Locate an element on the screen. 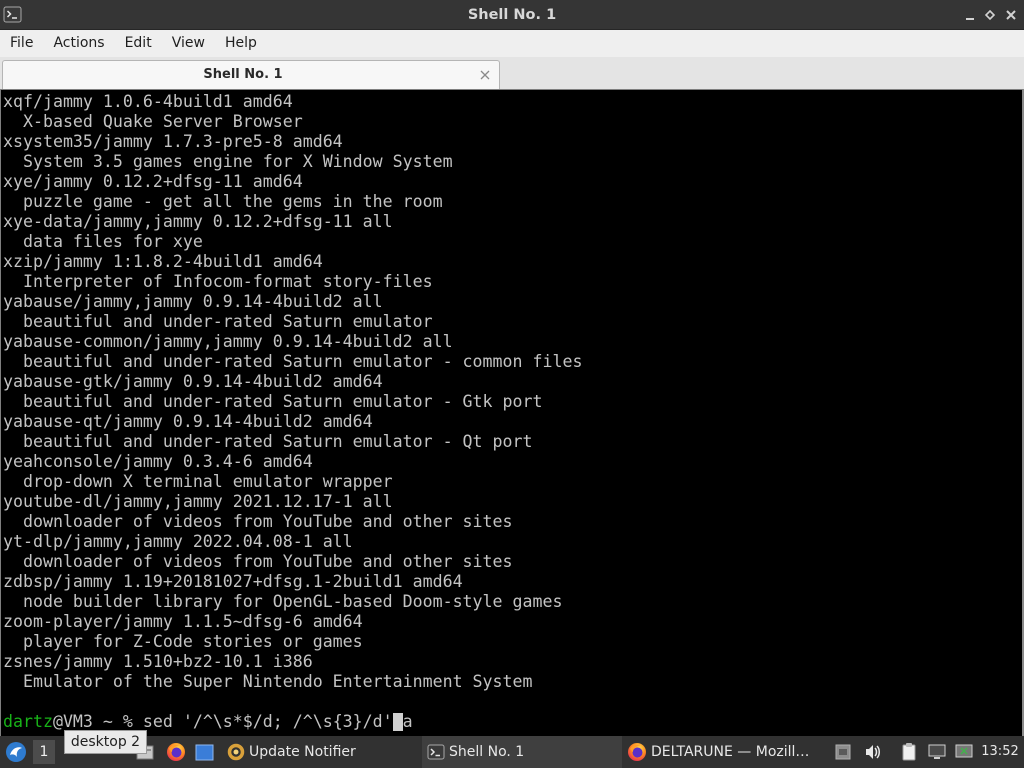 This screenshot has height=768, width=1024. task-shell-no-1: Shell No. 1 is located at coordinates (522, 752).